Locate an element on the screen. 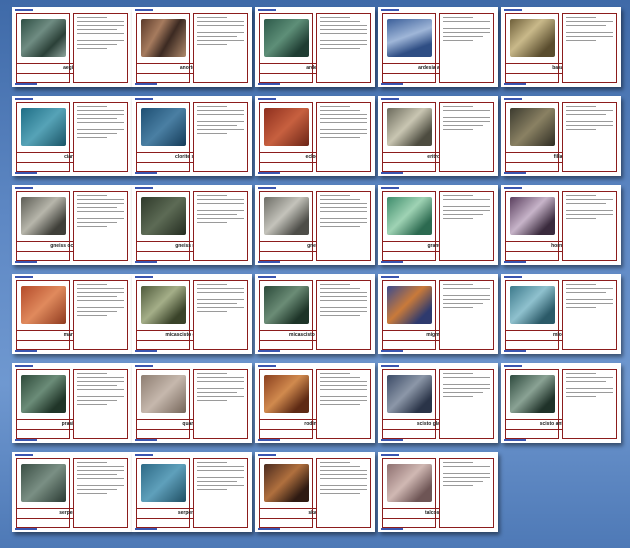  slide-thumbnail: eritrosite is located at coordinates (438, 136).